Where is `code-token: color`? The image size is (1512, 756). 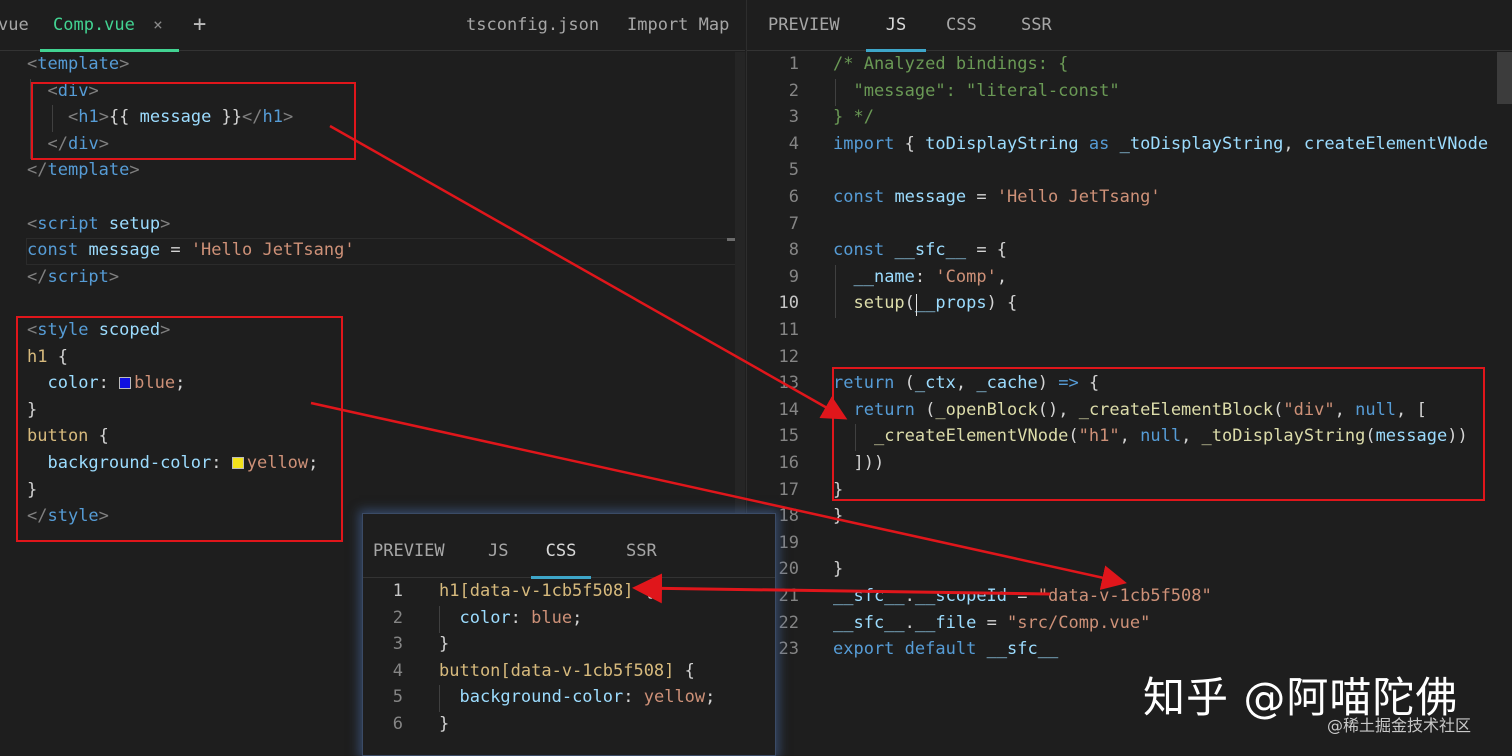 code-token: color is located at coordinates (485, 617).